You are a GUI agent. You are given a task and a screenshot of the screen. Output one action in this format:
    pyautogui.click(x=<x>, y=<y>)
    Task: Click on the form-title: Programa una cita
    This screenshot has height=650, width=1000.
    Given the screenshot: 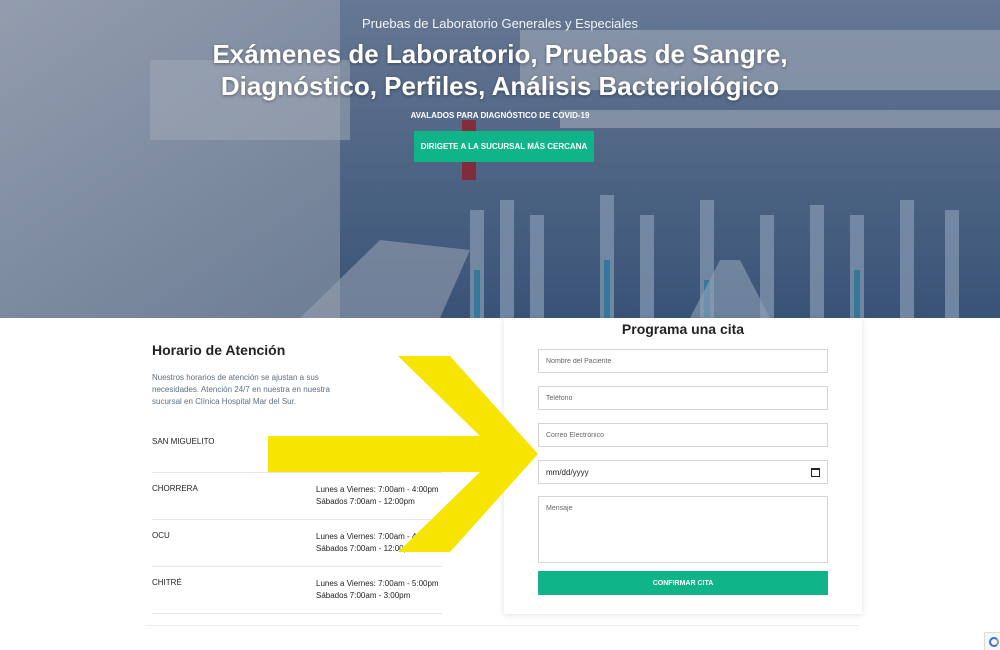 What is the action you would take?
    pyautogui.click(x=683, y=329)
    